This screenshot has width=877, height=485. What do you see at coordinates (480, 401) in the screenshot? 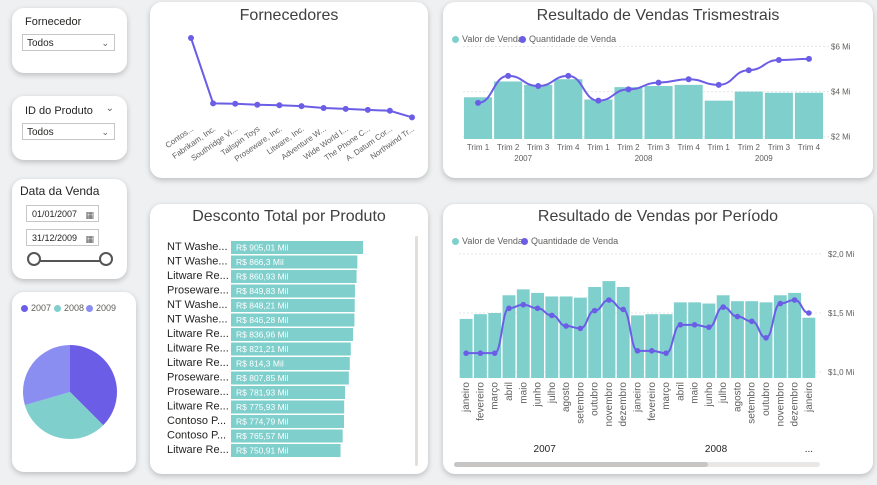
I see `periodo-tick-label: fevereiro` at bounding box center [480, 401].